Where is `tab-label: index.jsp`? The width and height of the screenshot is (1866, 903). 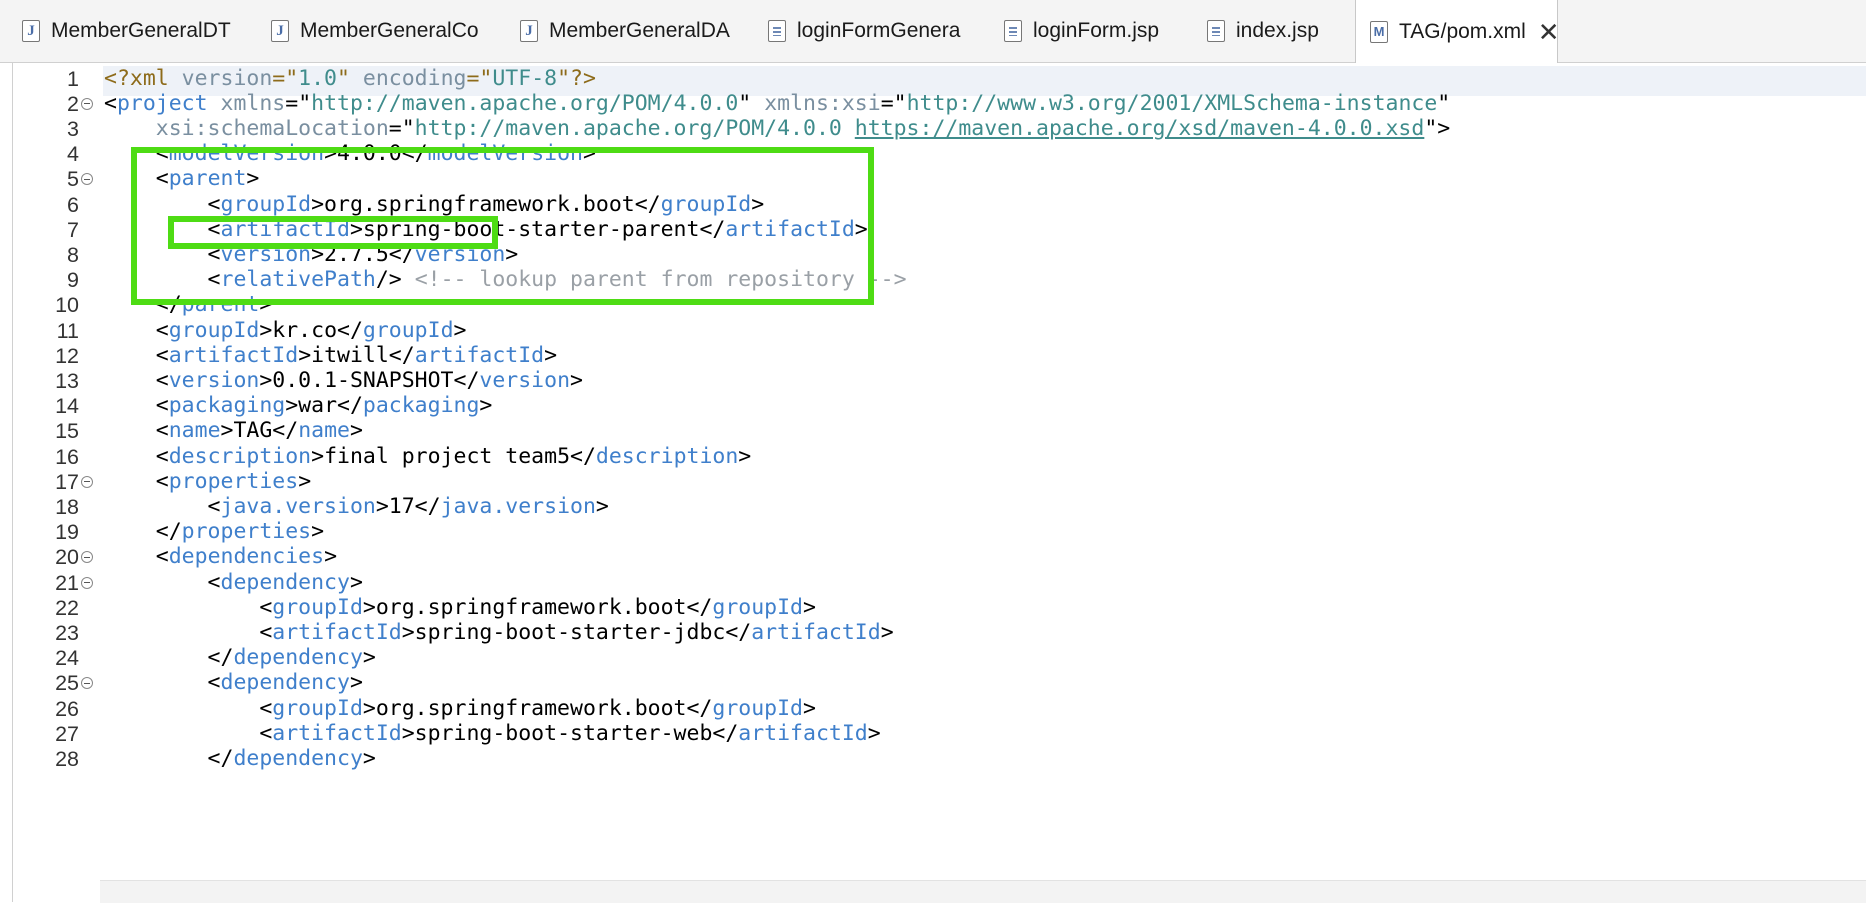
tab-label: index.jsp is located at coordinates (1277, 30).